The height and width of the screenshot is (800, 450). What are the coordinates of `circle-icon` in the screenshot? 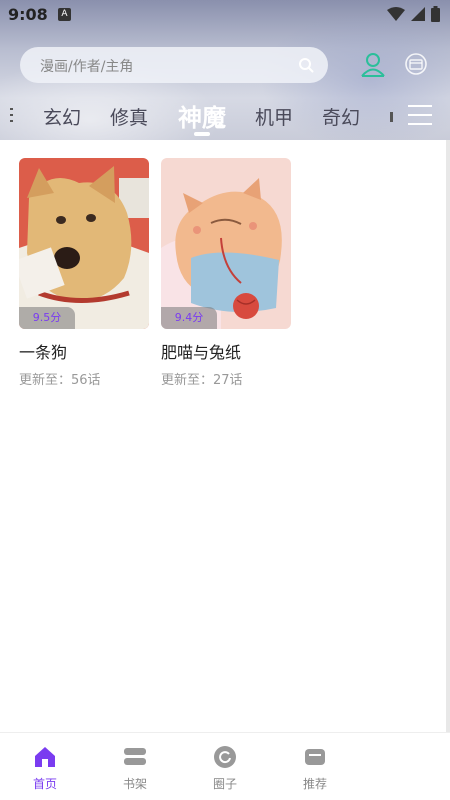 It's located at (225, 757).